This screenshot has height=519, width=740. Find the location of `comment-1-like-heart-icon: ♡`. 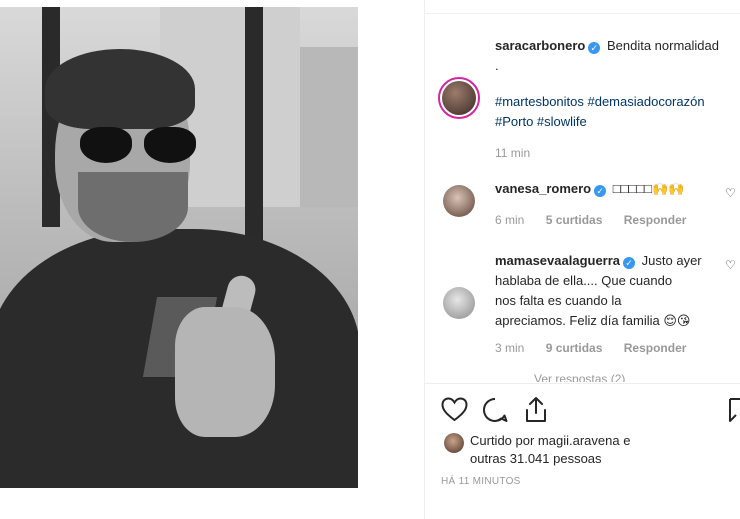

comment-1-like-heart-icon: ♡ is located at coordinates (730, 193).